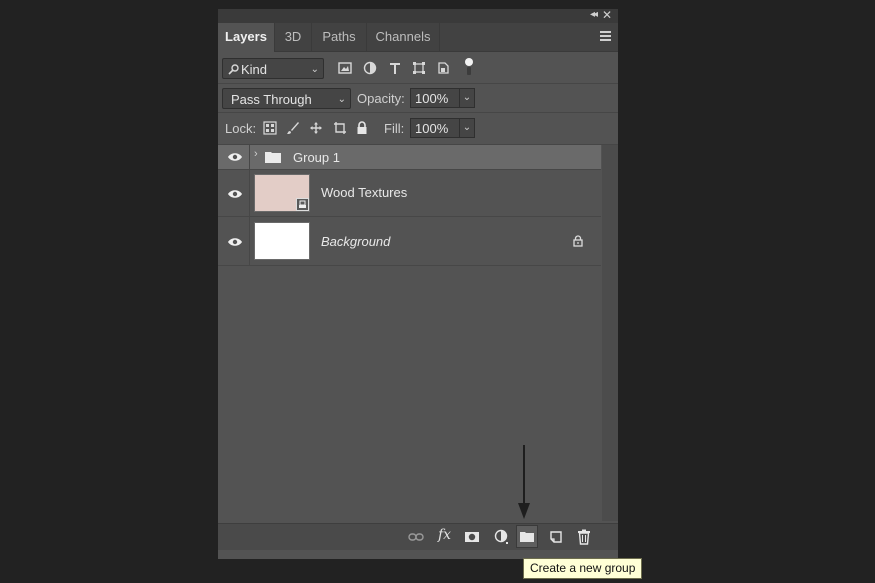 This screenshot has width=875, height=583. Describe the element at coordinates (472, 537) in the screenshot. I see `add-mask-icon` at that location.